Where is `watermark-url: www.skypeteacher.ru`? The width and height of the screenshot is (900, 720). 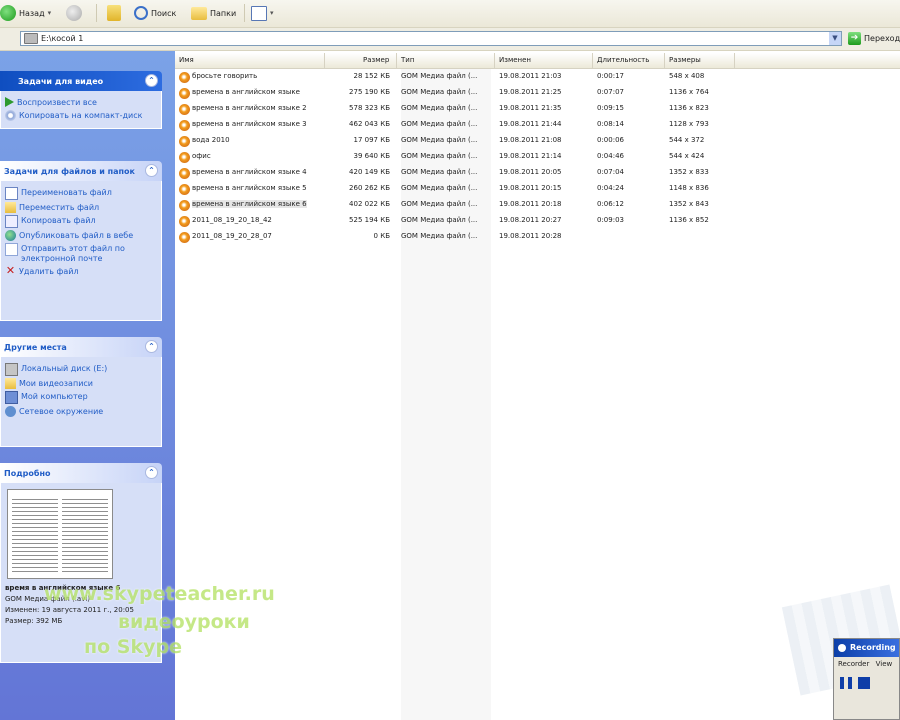
watermark-url: www.skypeteacher.ru is located at coordinates (159, 594).